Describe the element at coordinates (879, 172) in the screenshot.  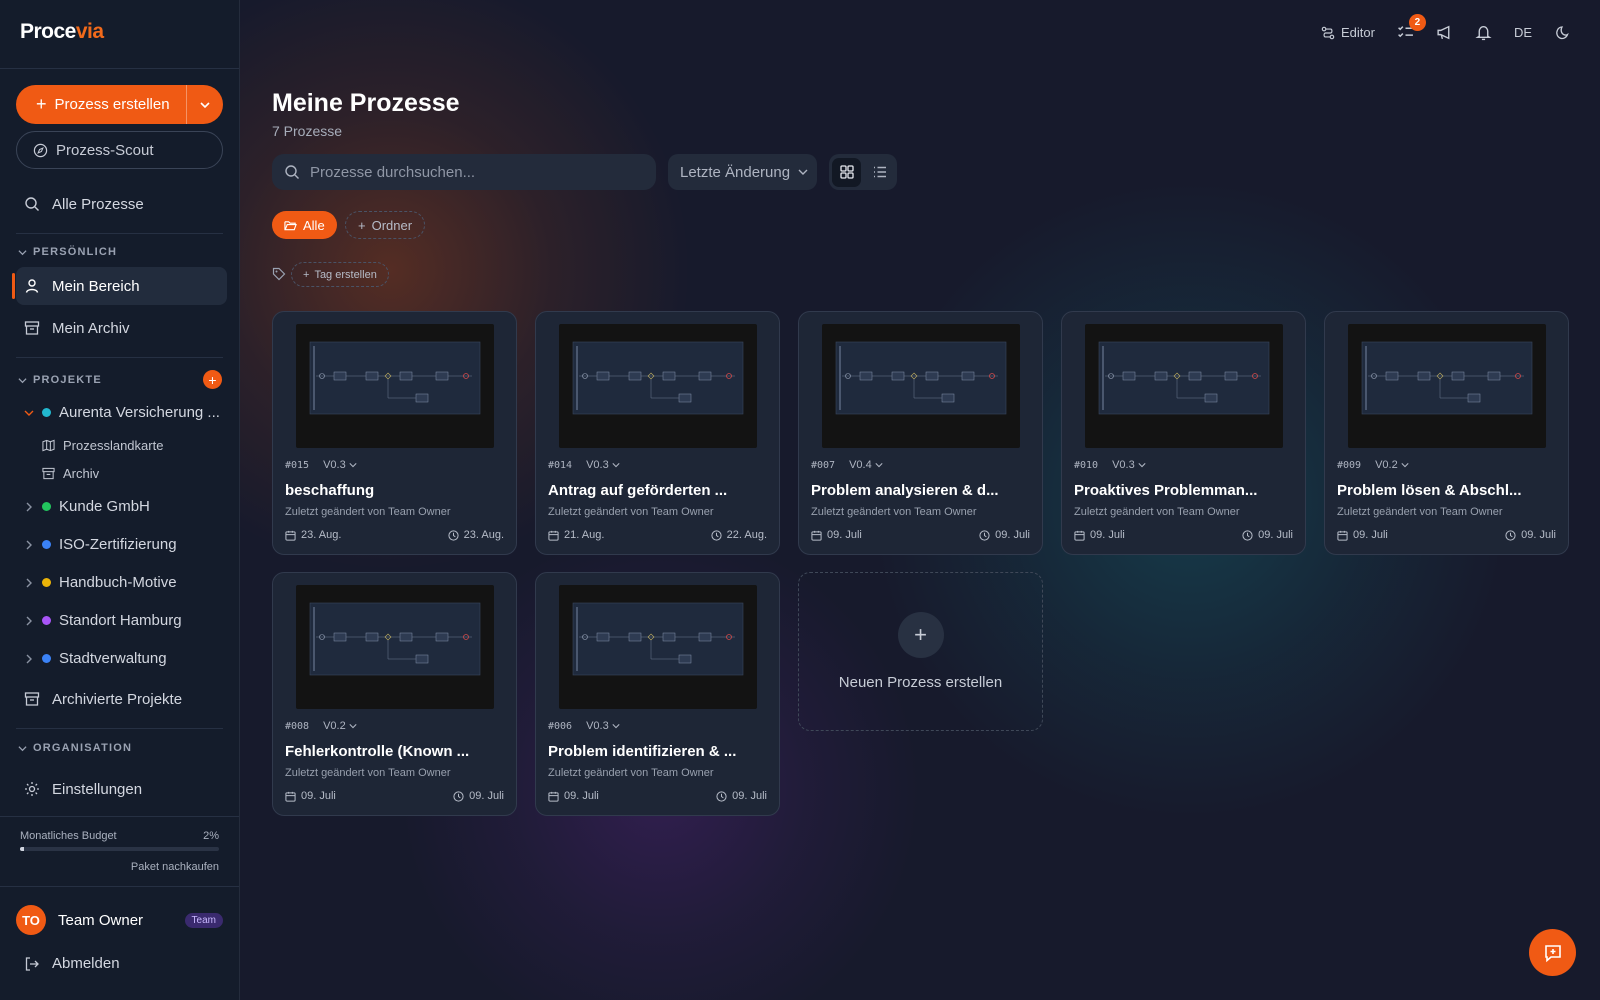
I see `list-view-button` at that location.